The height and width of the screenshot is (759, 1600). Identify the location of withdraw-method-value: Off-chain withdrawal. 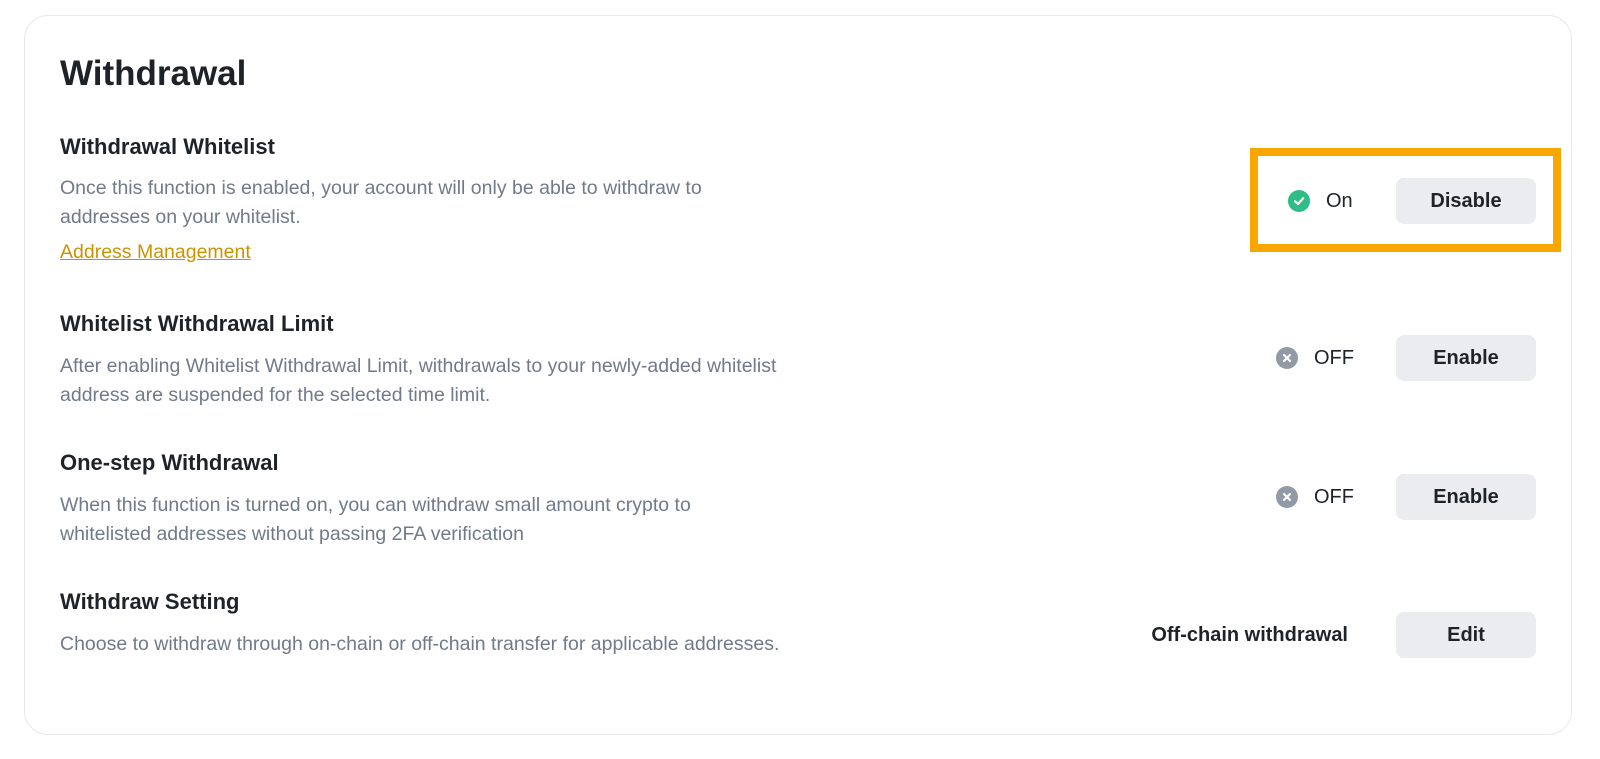
(1249, 635).